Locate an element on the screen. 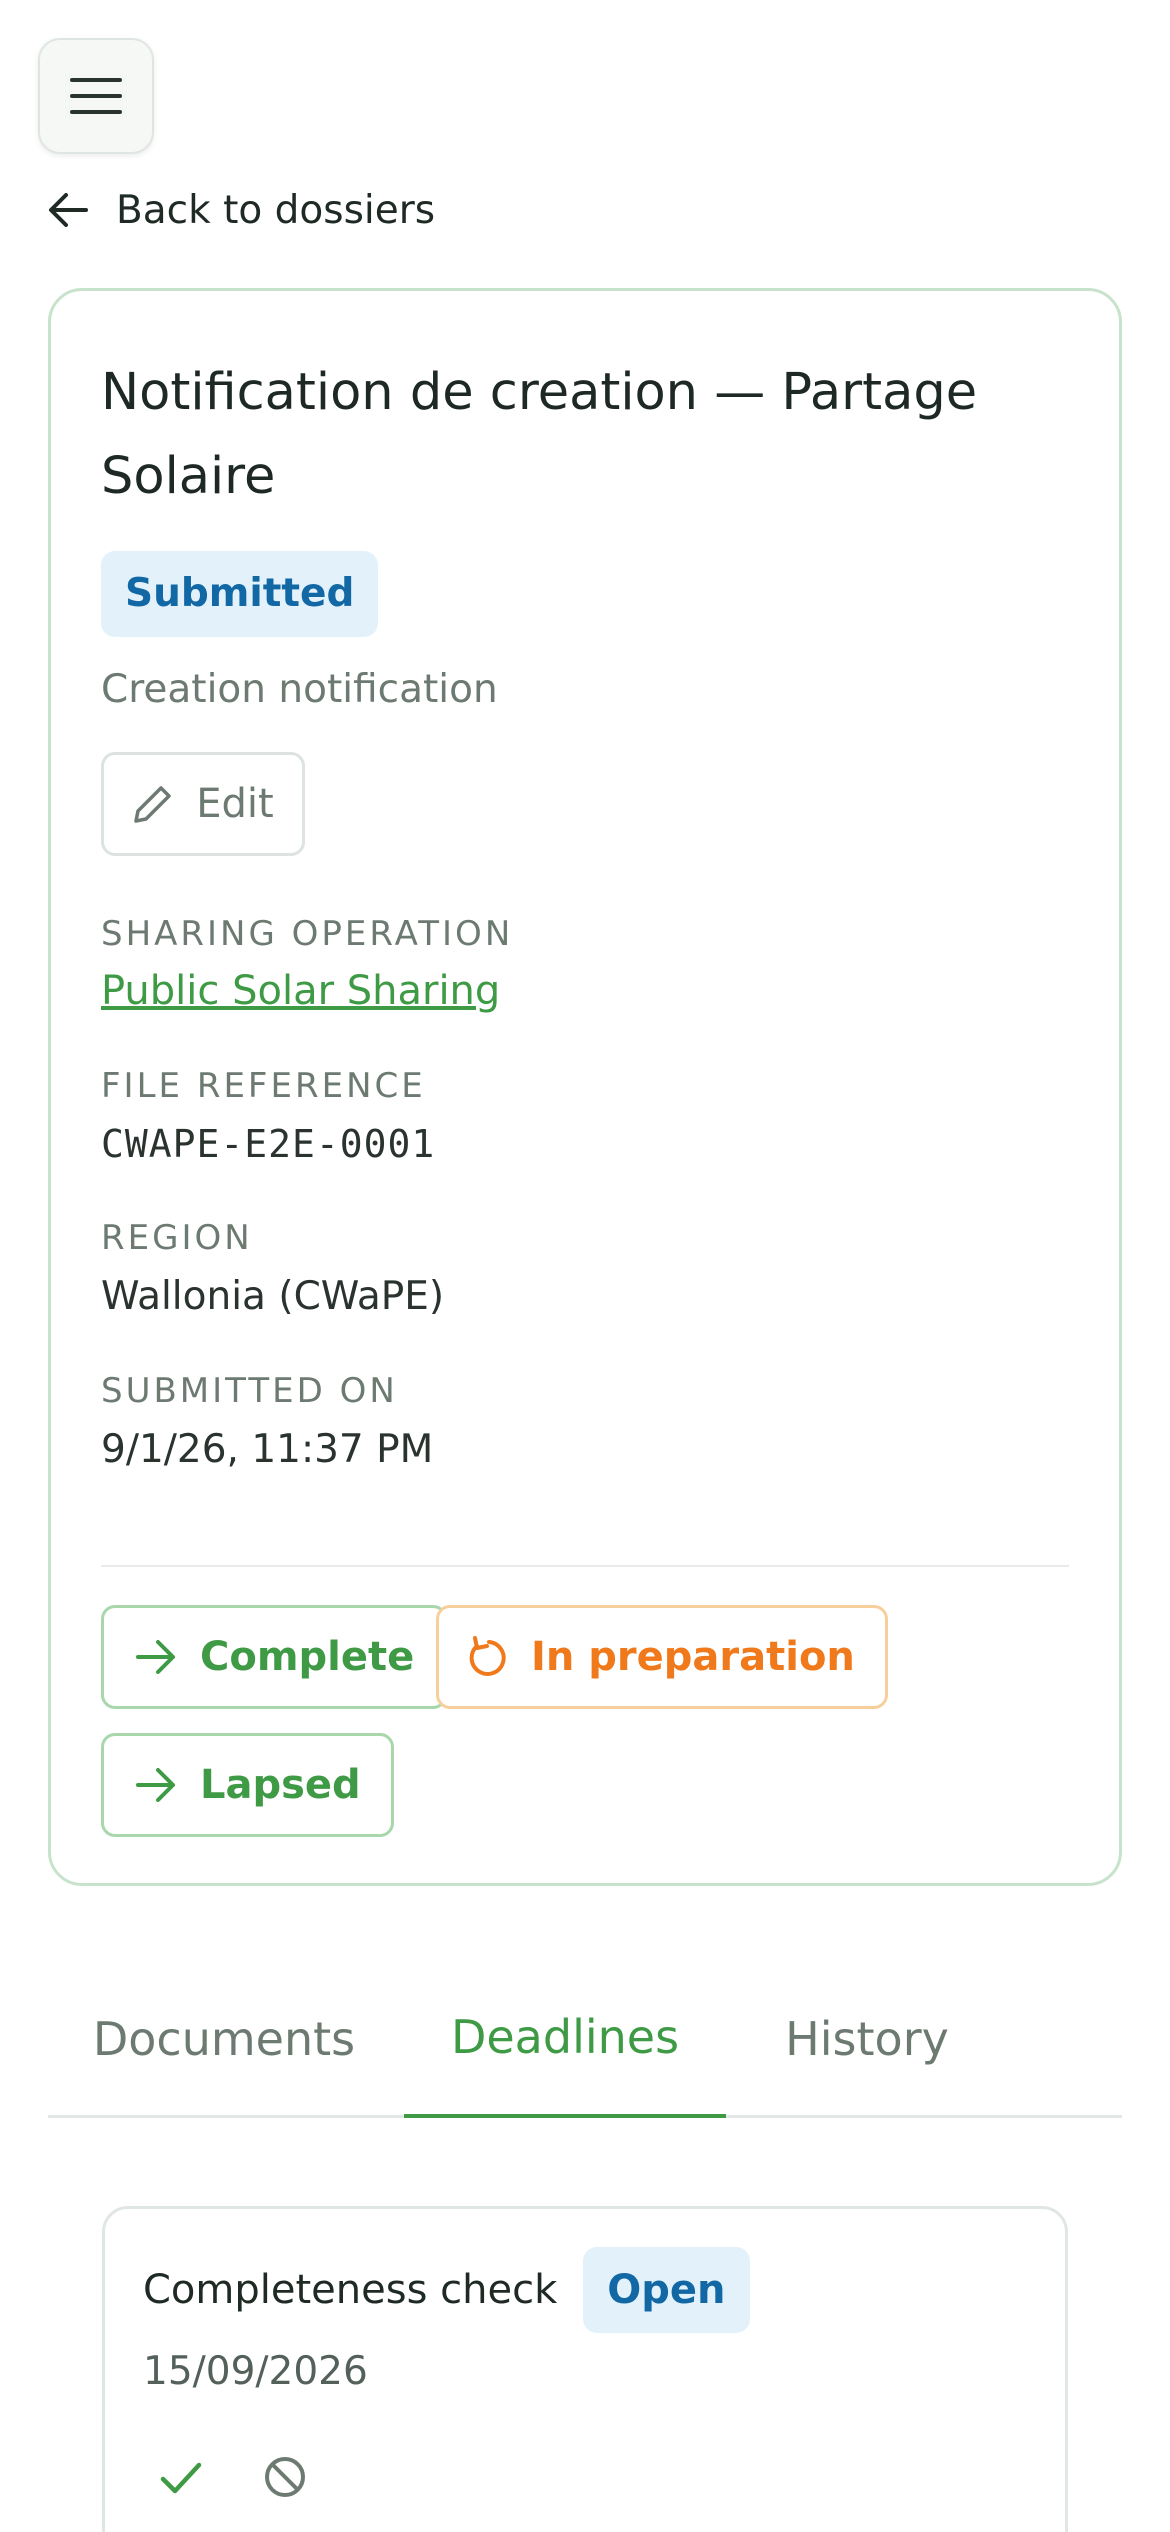 This screenshot has width=1170, height=2532. field-submitted-on: SUBMITTED ON 9/1/26, 11:37 PM is located at coordinates (585, 1421).